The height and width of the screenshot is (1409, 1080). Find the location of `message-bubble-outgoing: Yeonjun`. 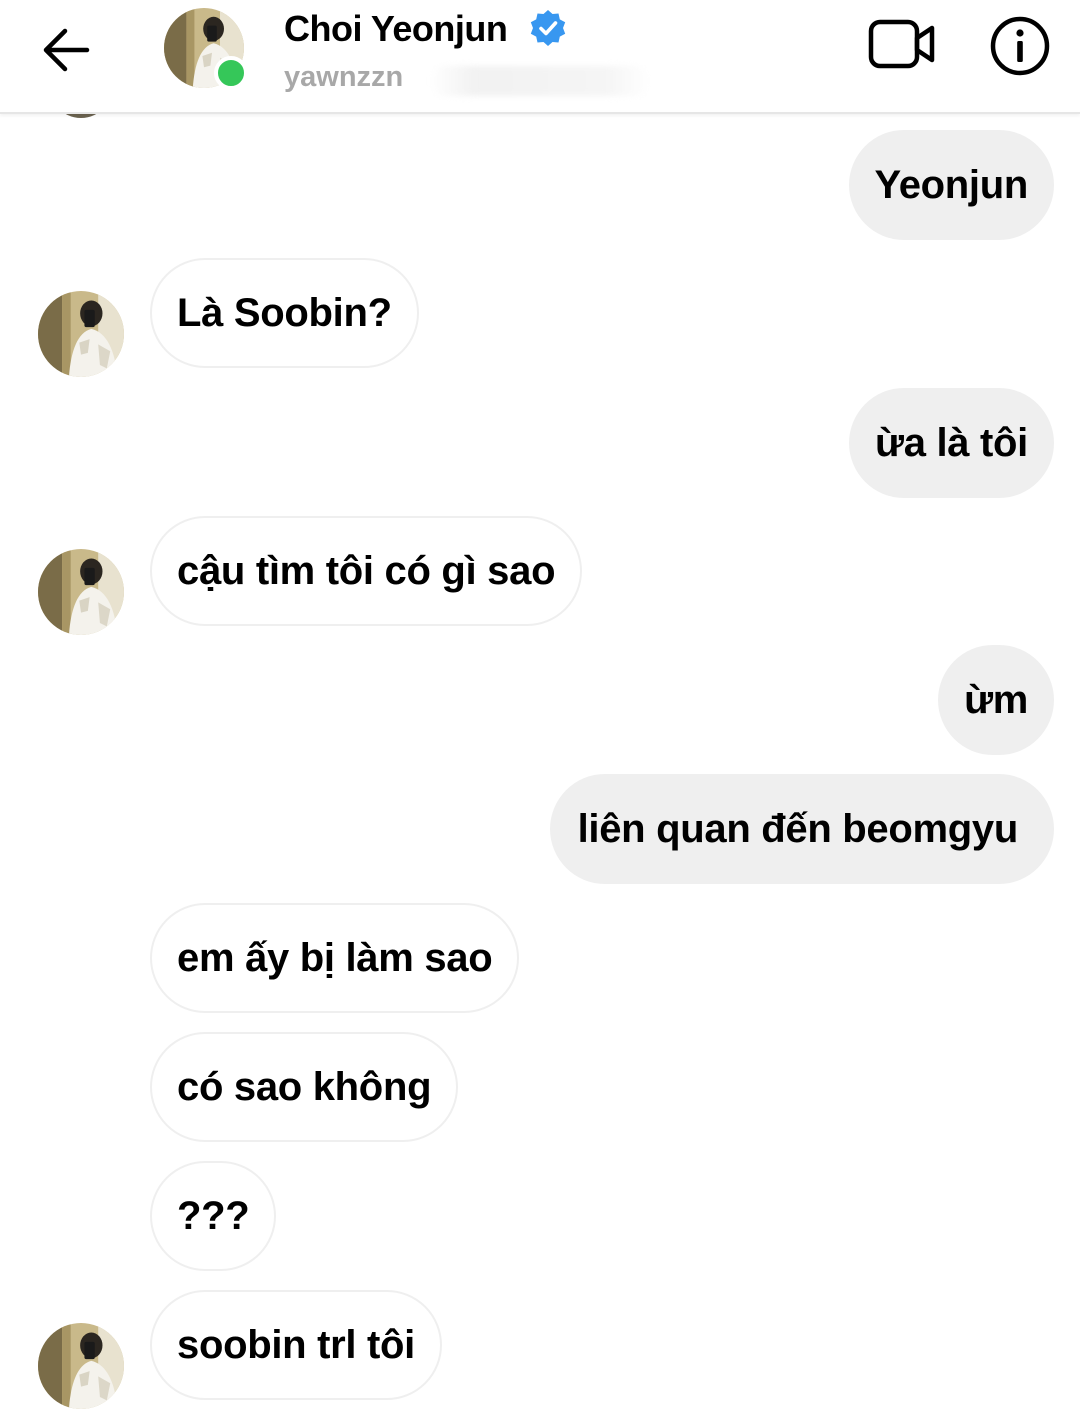

message-bubble-outgoing: Yeonjun is located at coordinates (951, 185).